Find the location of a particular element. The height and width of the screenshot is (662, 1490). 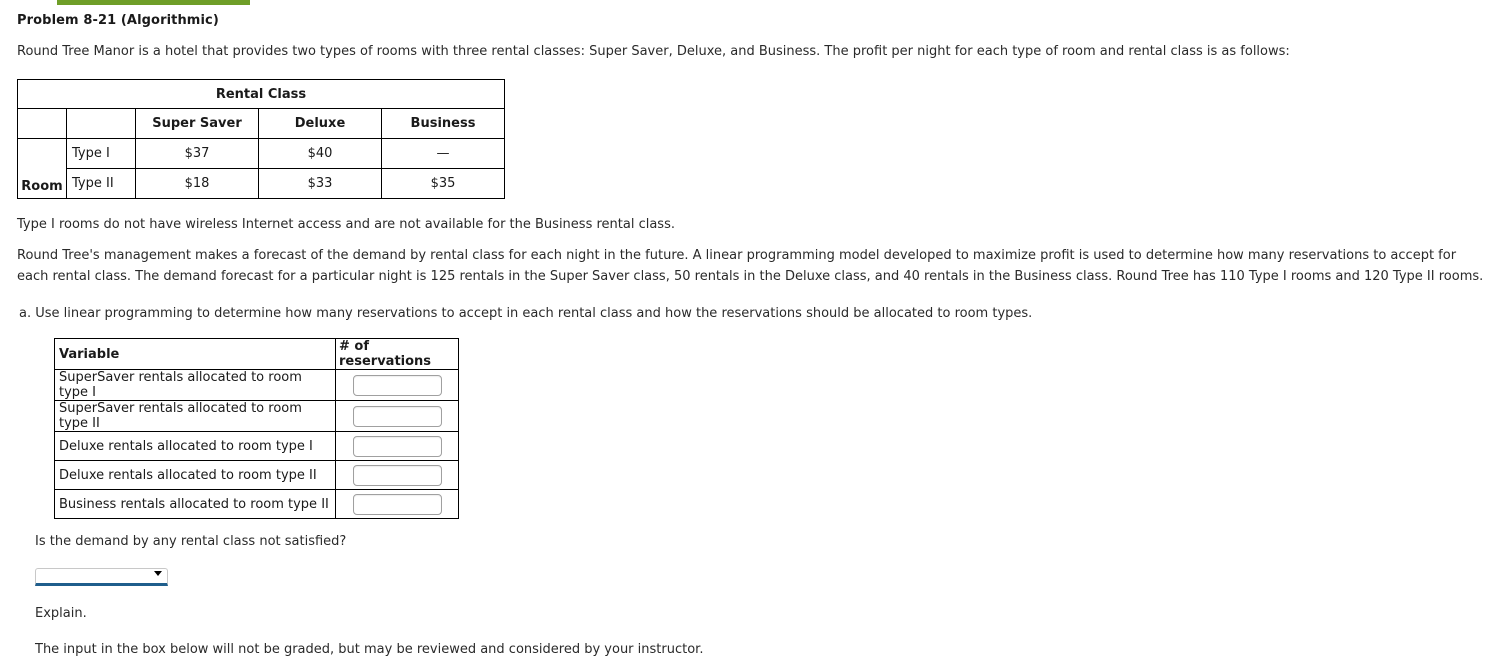

variable-label-deluxe-type-ii: Deluxe rentals allocated to room type II is located at coordinates (195, 475).